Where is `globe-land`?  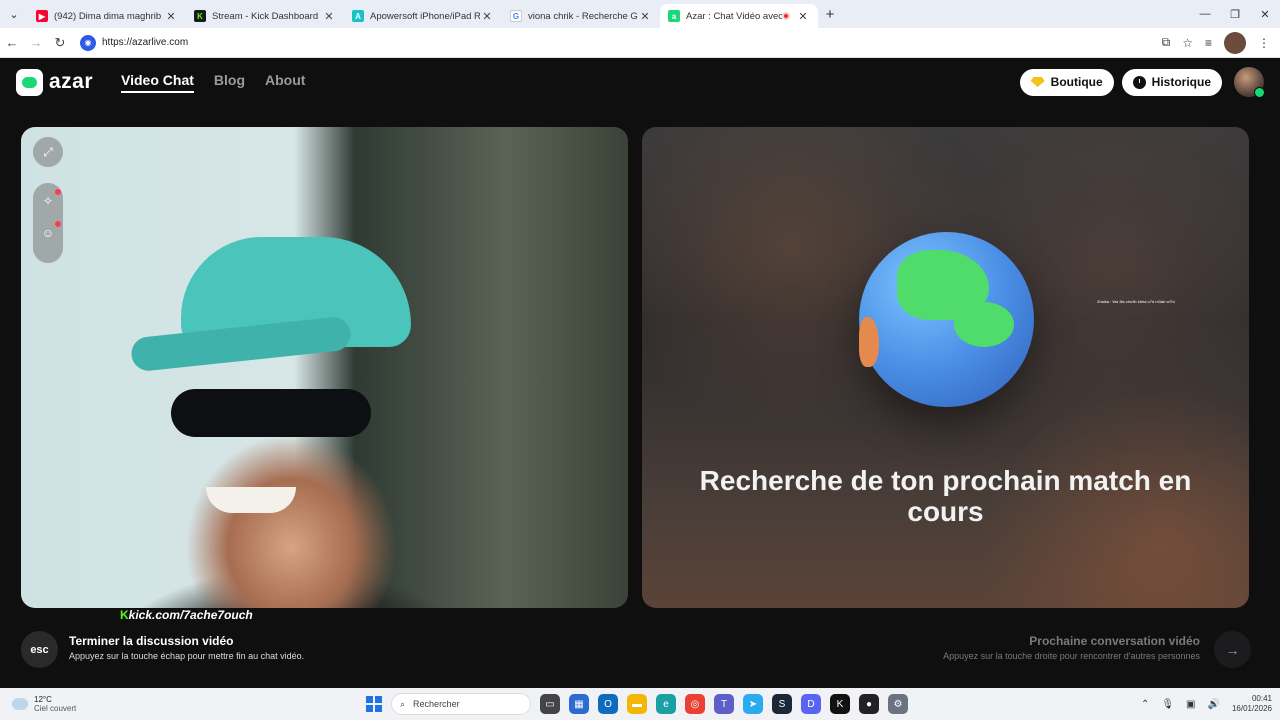 globe-land is located at coordinates (869, 342).